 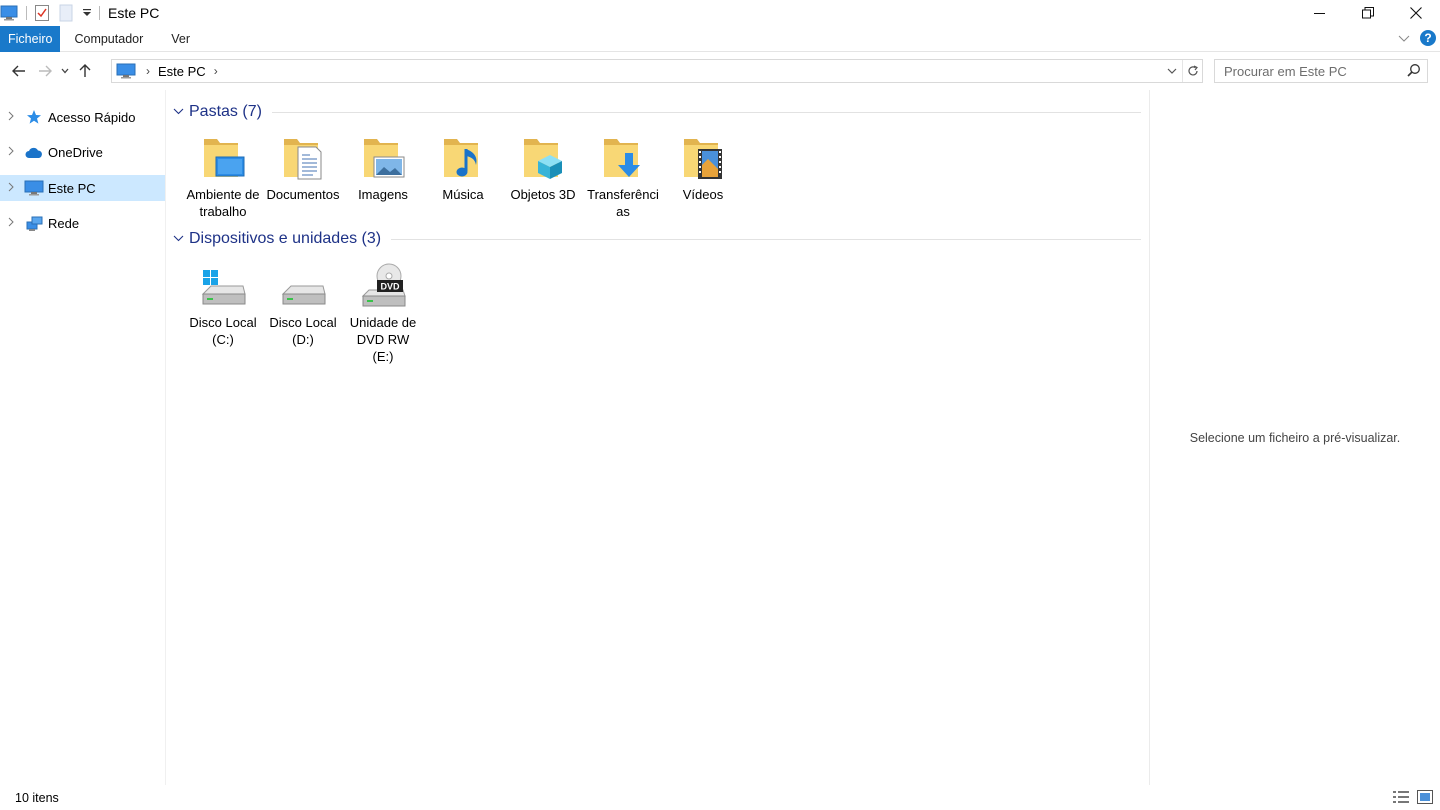 I want to click on properties-icon, so click(x=42, y=13).